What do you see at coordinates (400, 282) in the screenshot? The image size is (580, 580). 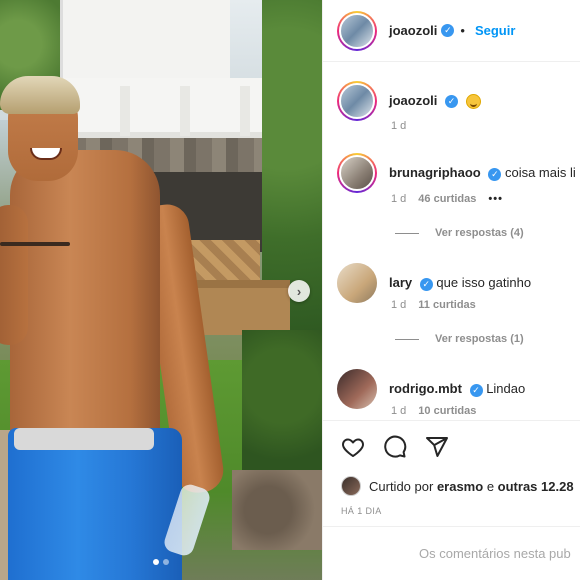 I see `comment-username: lary` at bounding box center [400, 282].